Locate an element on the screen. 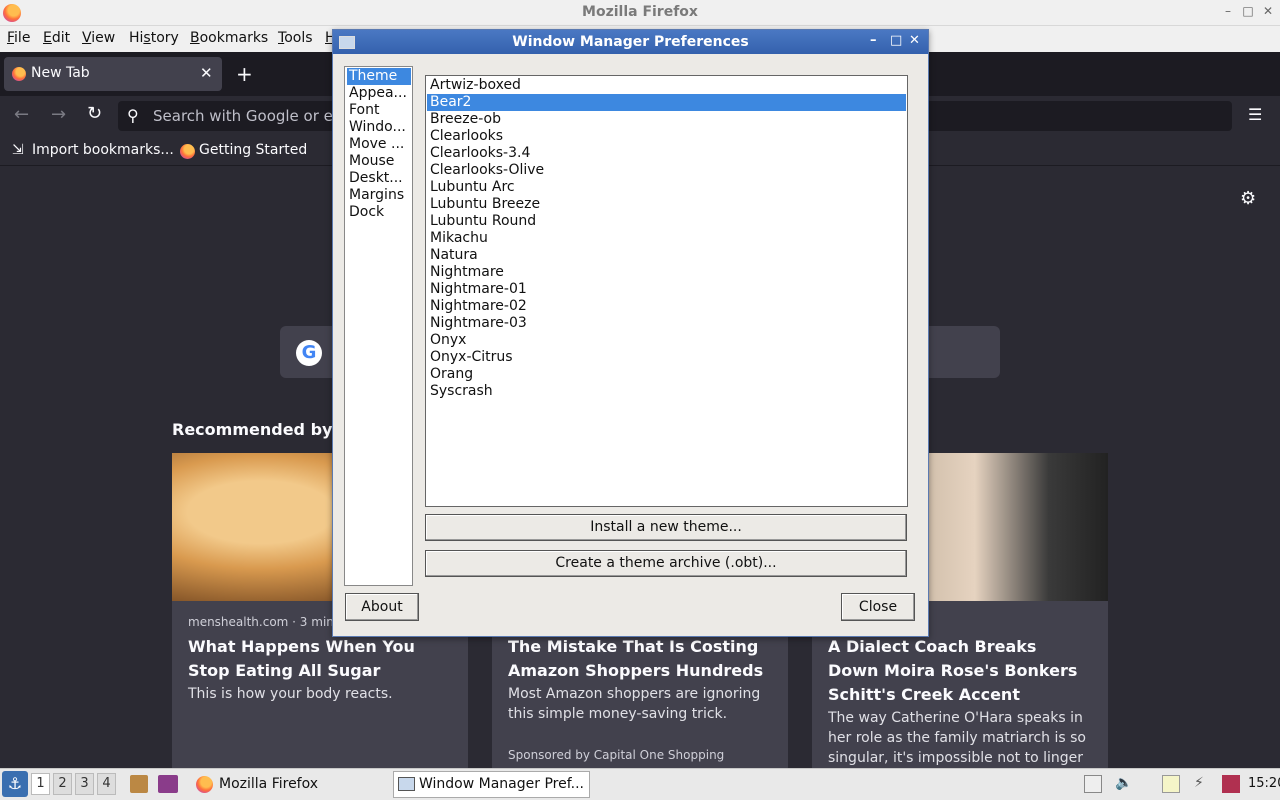  theme-item: Clearlooks-3.4 is located at coordinates (666, 153).